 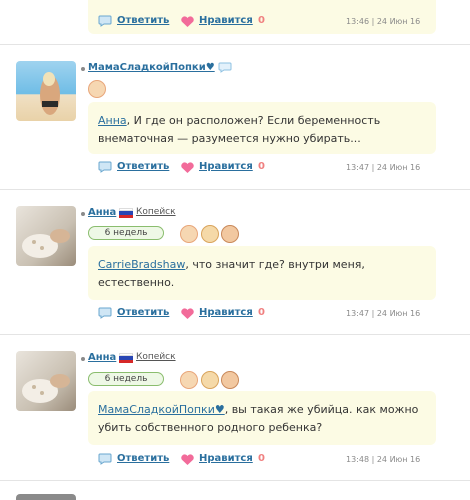 I want to click on username-link: МамаСладкойПопки♥, so click(x=151, y=67).